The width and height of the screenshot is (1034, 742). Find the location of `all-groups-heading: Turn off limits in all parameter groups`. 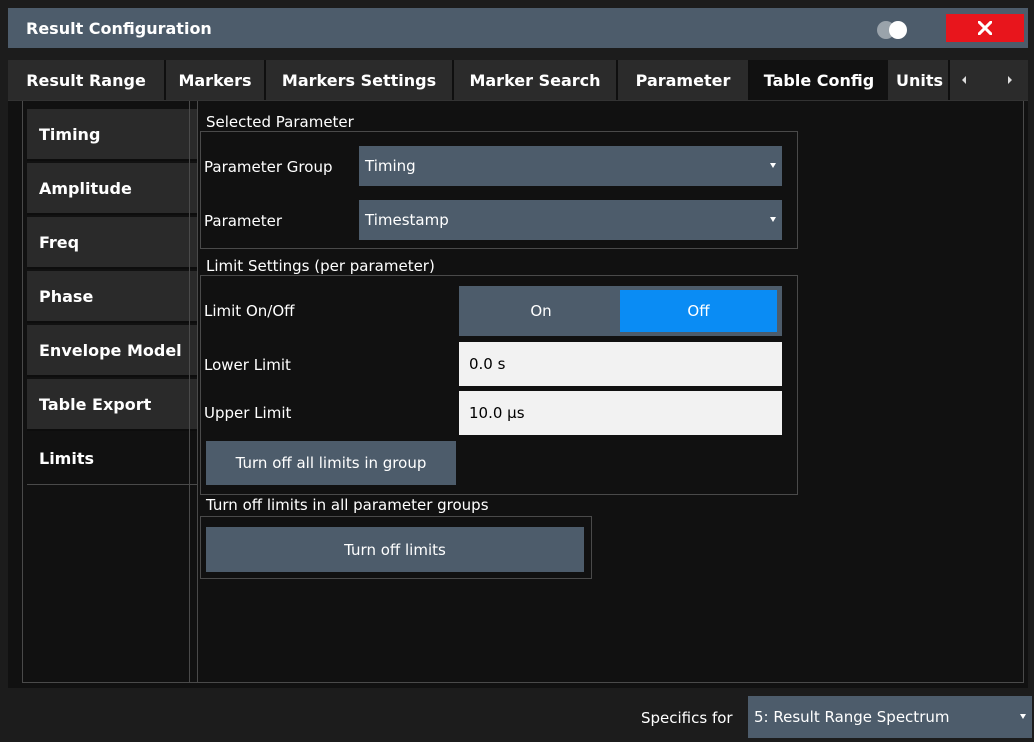

all-groups-heading: Turn off limits in all parameter groups is located at coordinates (347, 505).